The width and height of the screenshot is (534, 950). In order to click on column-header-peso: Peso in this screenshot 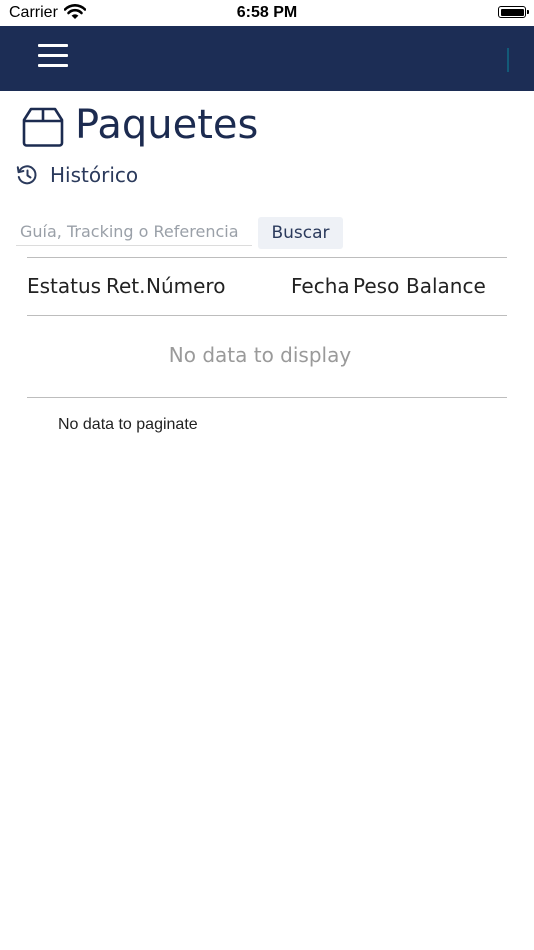, I will do `click(376, 286)`.